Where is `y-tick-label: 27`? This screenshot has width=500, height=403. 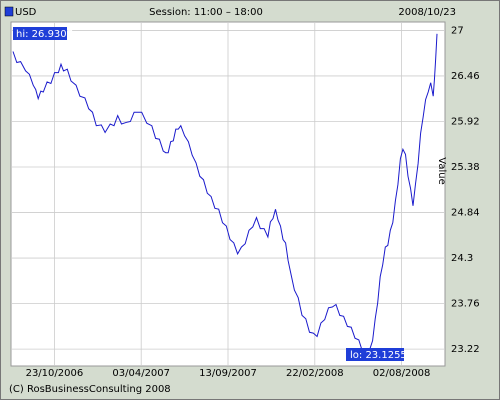 y-tick-label: 27 is located at coordinates (457, 30).